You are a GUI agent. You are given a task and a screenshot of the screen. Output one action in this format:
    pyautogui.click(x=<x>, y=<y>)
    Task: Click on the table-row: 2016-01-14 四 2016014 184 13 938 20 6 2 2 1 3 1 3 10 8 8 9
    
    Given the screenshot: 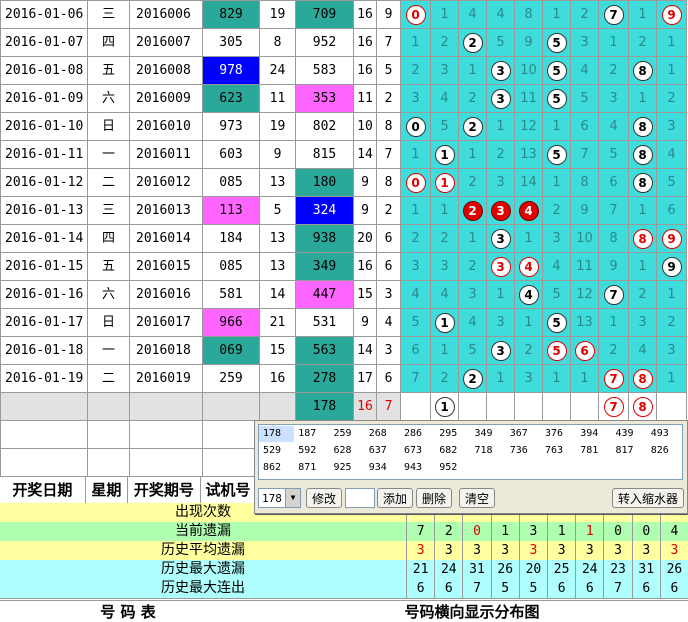 What is the action you would take?
    pyautogui.click(x=343, y=238)
    